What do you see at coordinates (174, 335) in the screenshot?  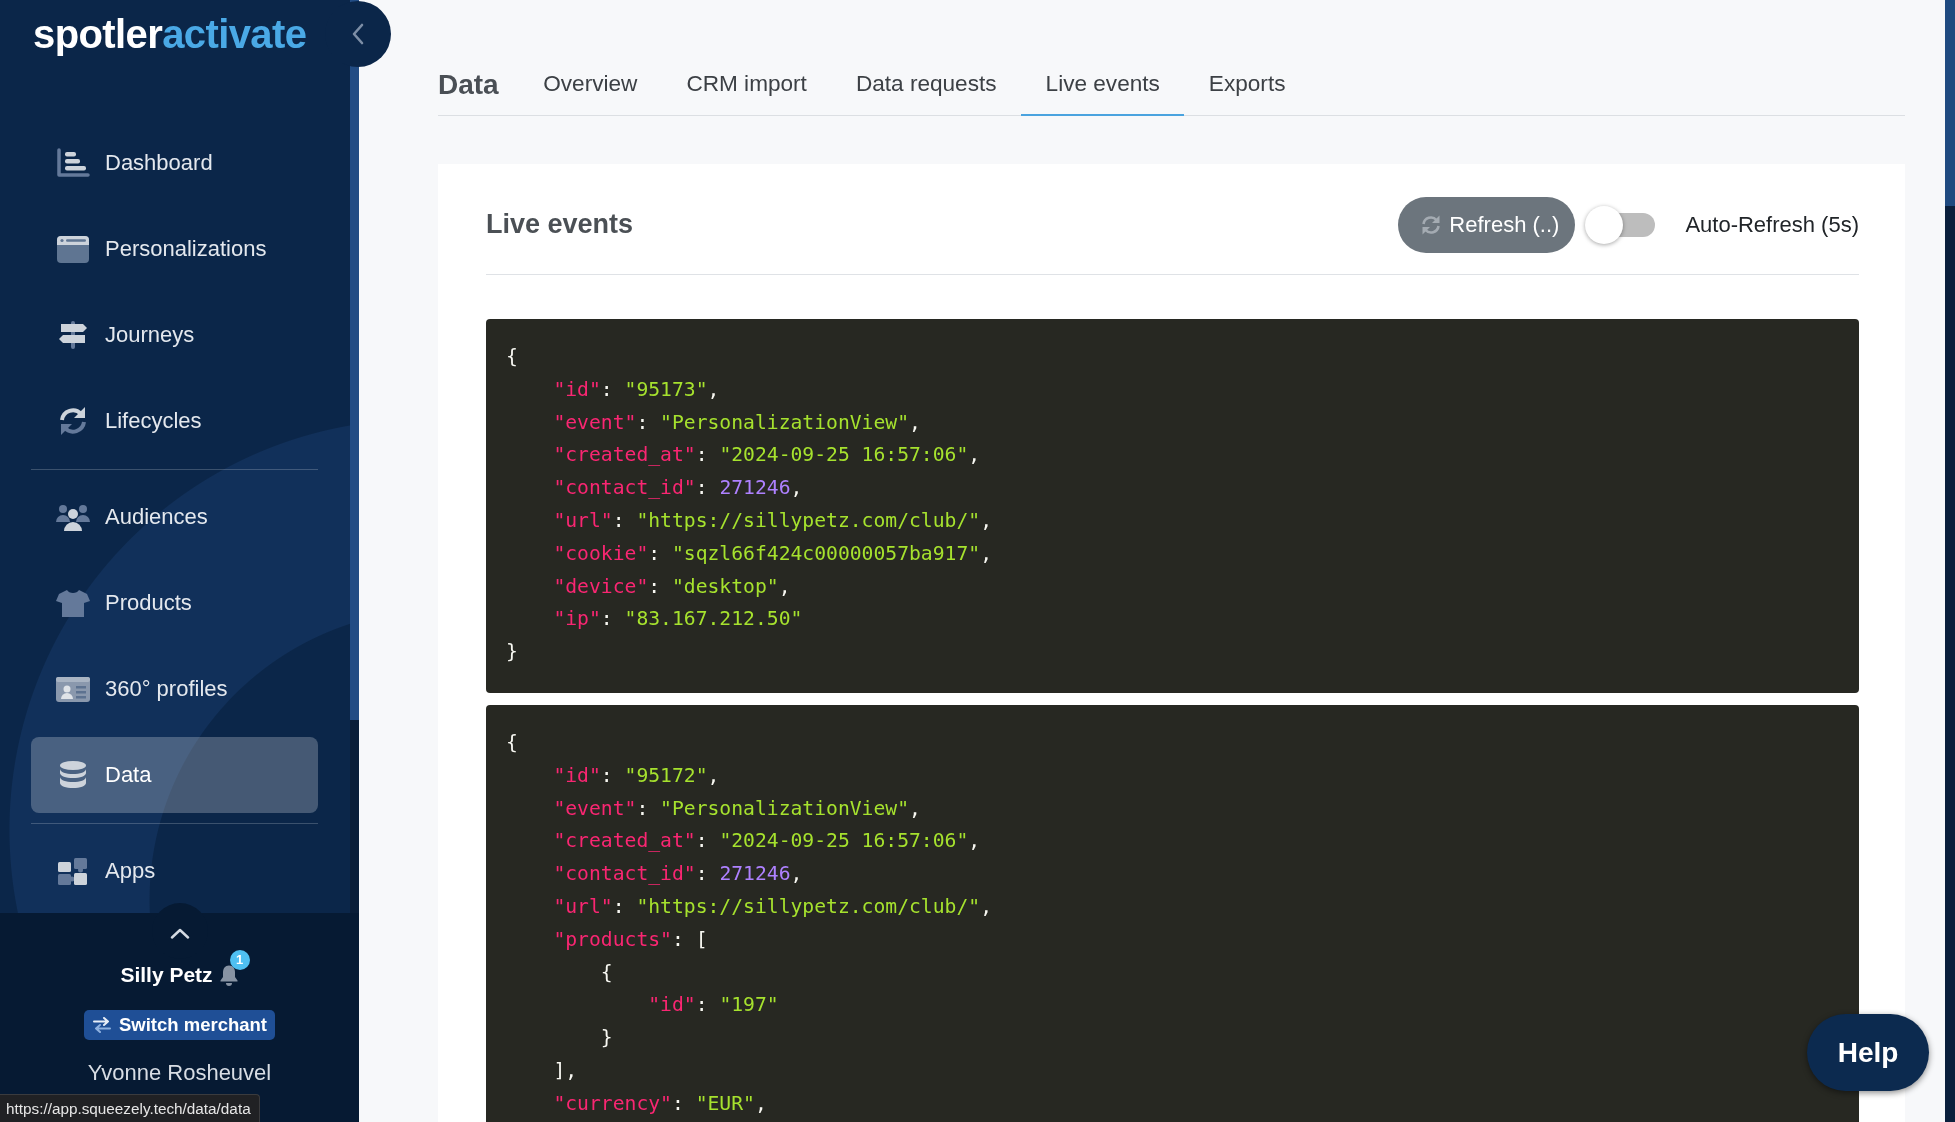 I see `sidebar-item: Journeys` at bounding box center [174, 335].